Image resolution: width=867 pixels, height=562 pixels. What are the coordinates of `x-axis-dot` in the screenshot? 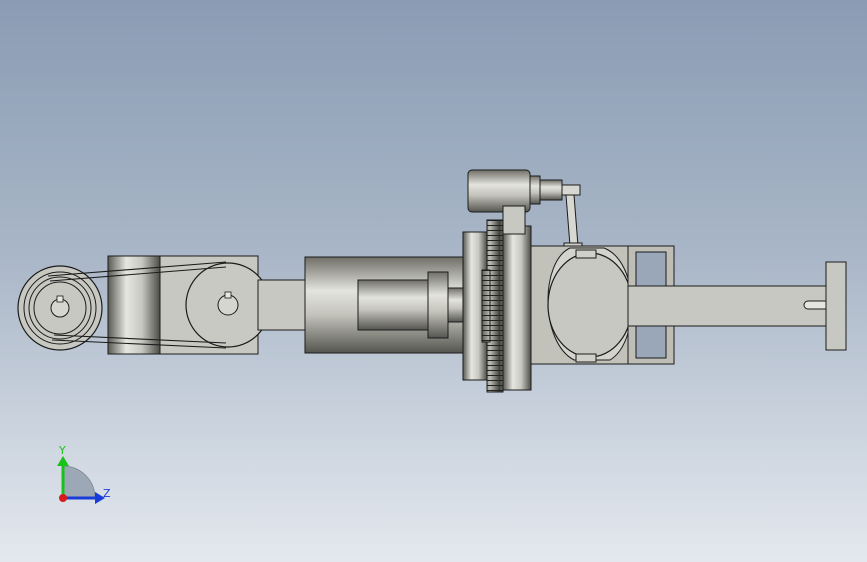 It's located at (63, 498).